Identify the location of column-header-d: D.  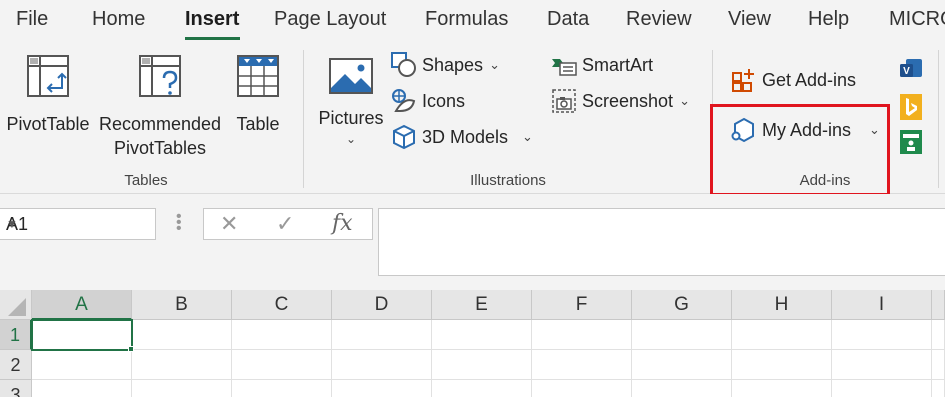
(382, 305).